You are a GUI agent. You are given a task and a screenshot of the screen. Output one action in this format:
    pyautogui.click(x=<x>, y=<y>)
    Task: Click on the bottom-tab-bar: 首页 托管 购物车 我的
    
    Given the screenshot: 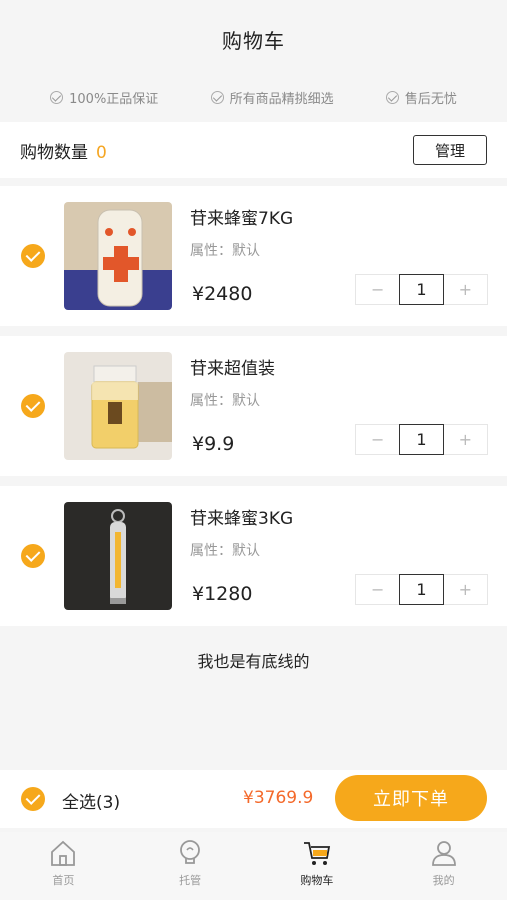 What is the action you would take?
    pyautogui.click(x=253, y=866)
    